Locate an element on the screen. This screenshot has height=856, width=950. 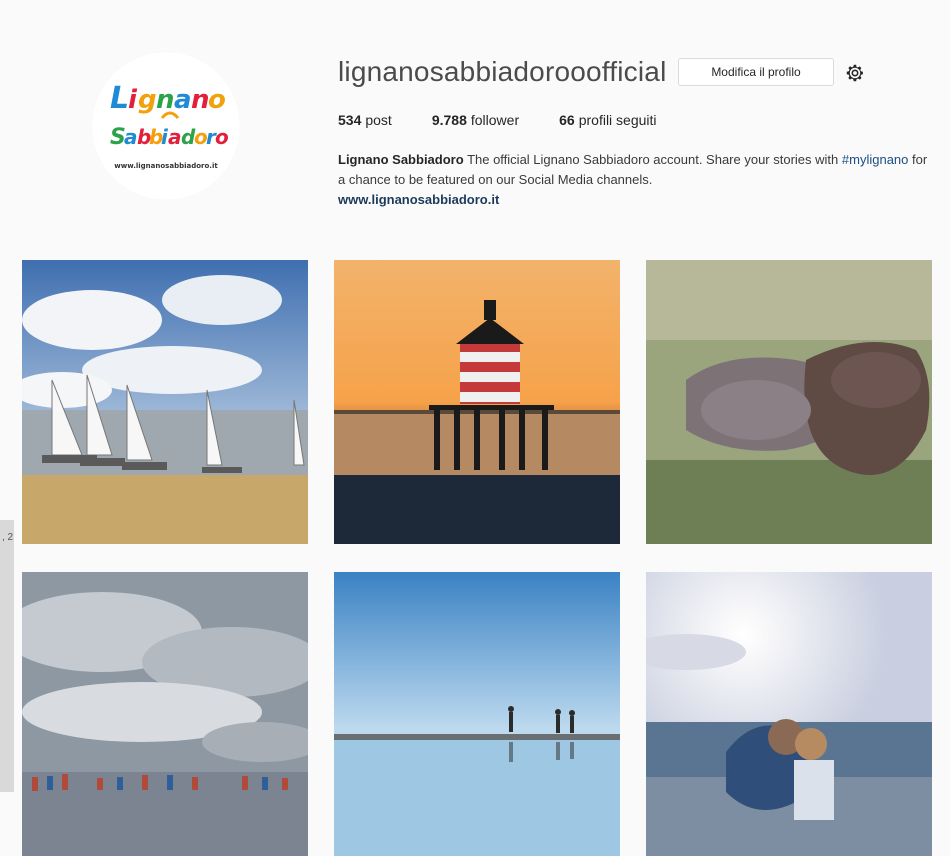
post-image-hippos is located at coordinates (789, 402).